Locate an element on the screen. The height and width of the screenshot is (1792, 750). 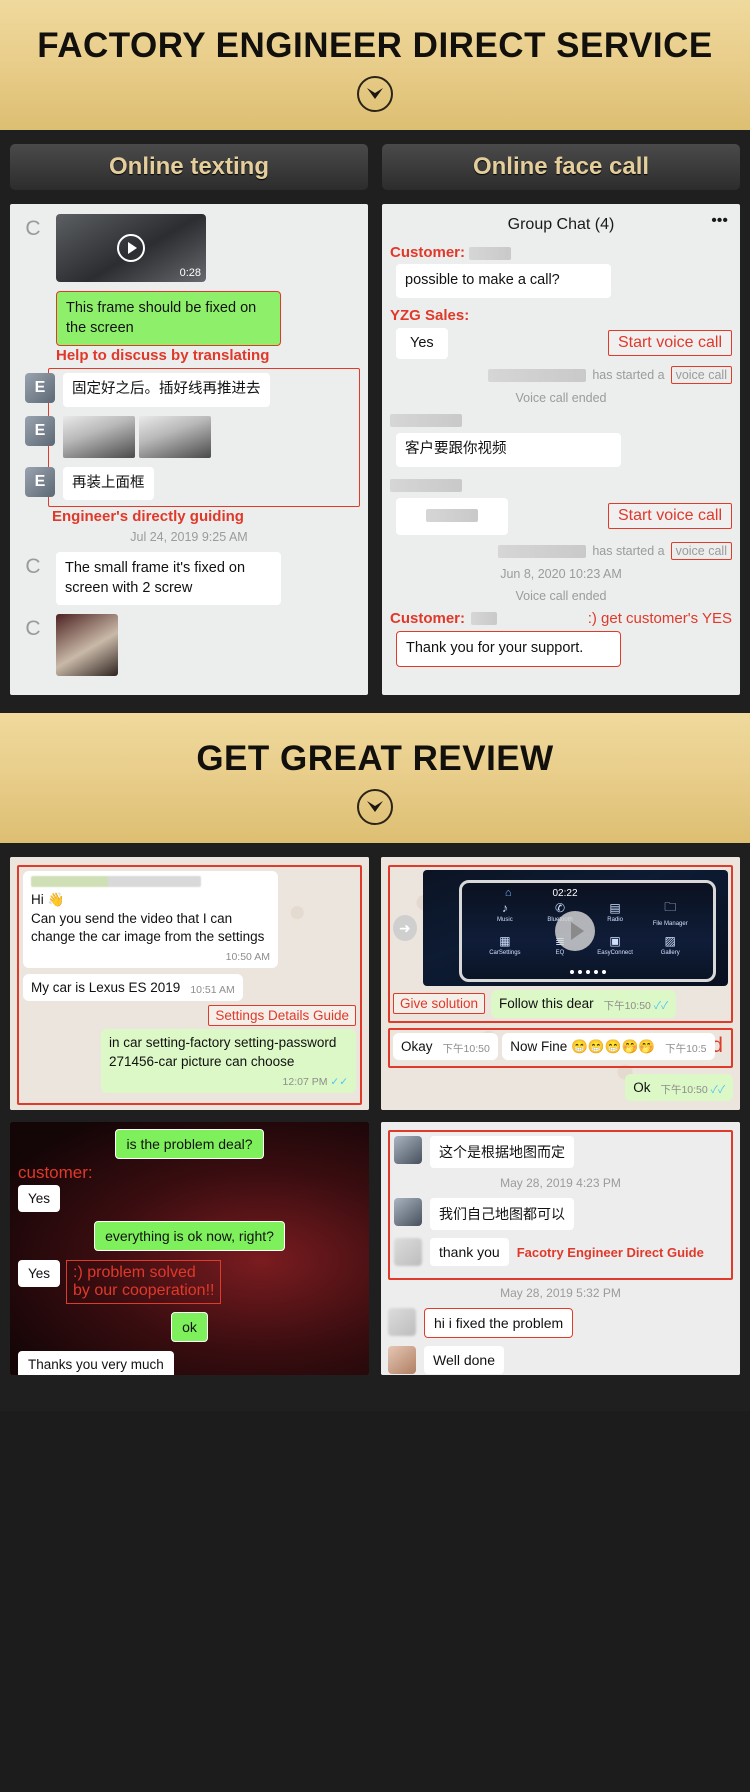
message-bubble: 固定好之后。插好线再推进去 is located at coordinates (166, 390).